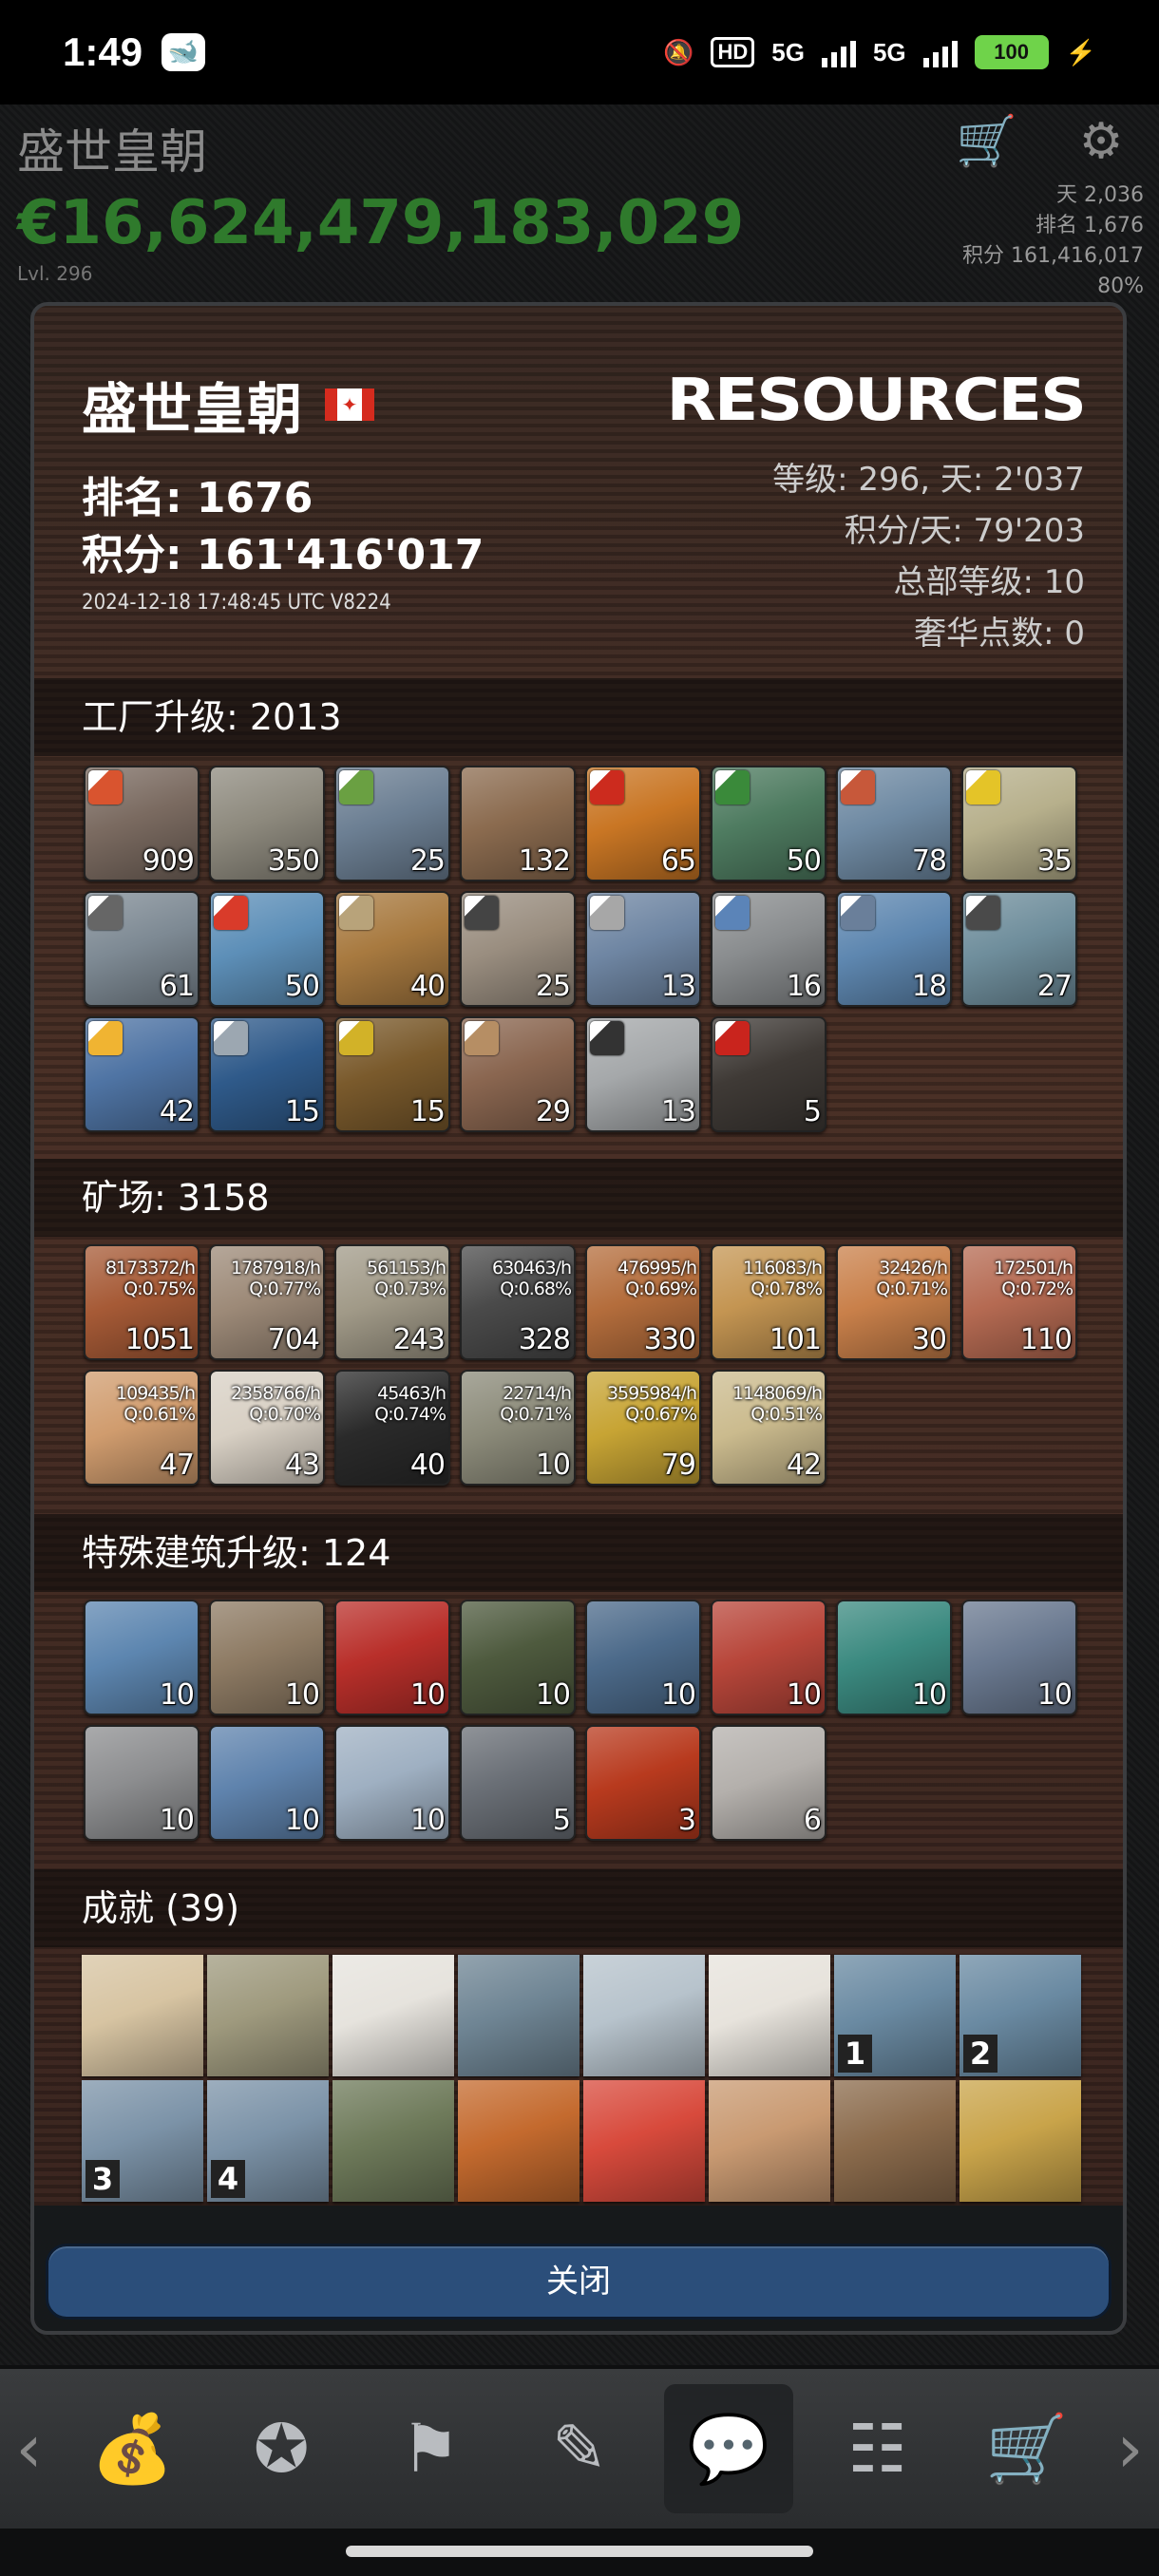 The image size is (1159, 2576). What do you see at coordinates (518, 1428) in the screenshot?
I see `mine-tile: 22714/h Q:0.71% 10` at bounding box center [518, 1428].